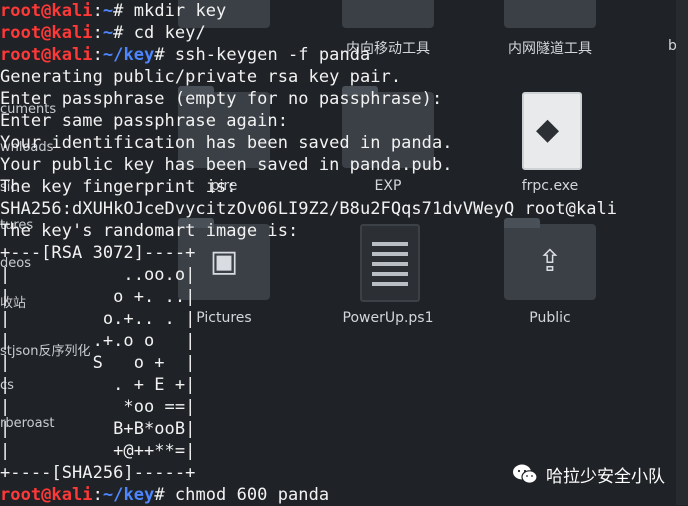  What do you see at coordinates (169, 33) in the screenshot?
I see `command-text: cd key/` at bounding box center [169, 33].